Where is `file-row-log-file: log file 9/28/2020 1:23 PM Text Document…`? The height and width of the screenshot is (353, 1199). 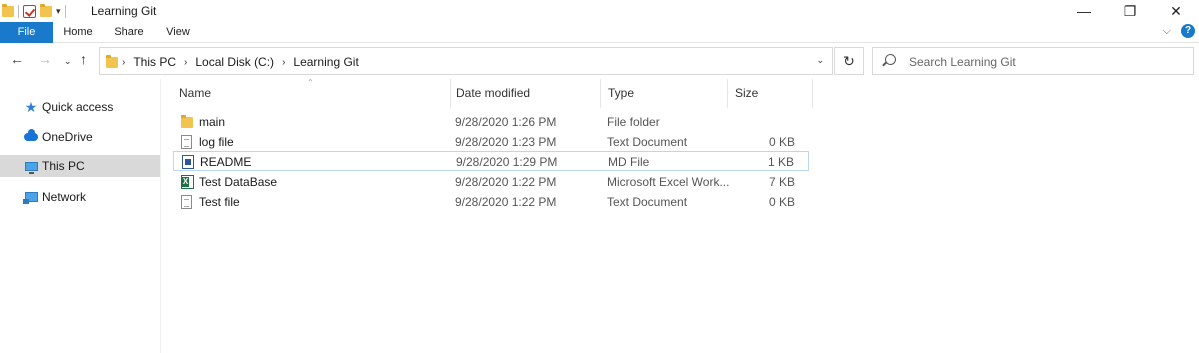
file-row-log-file: log file 9/28/2020 1:23 PM Text Document… is located at coordinates (491, 142).